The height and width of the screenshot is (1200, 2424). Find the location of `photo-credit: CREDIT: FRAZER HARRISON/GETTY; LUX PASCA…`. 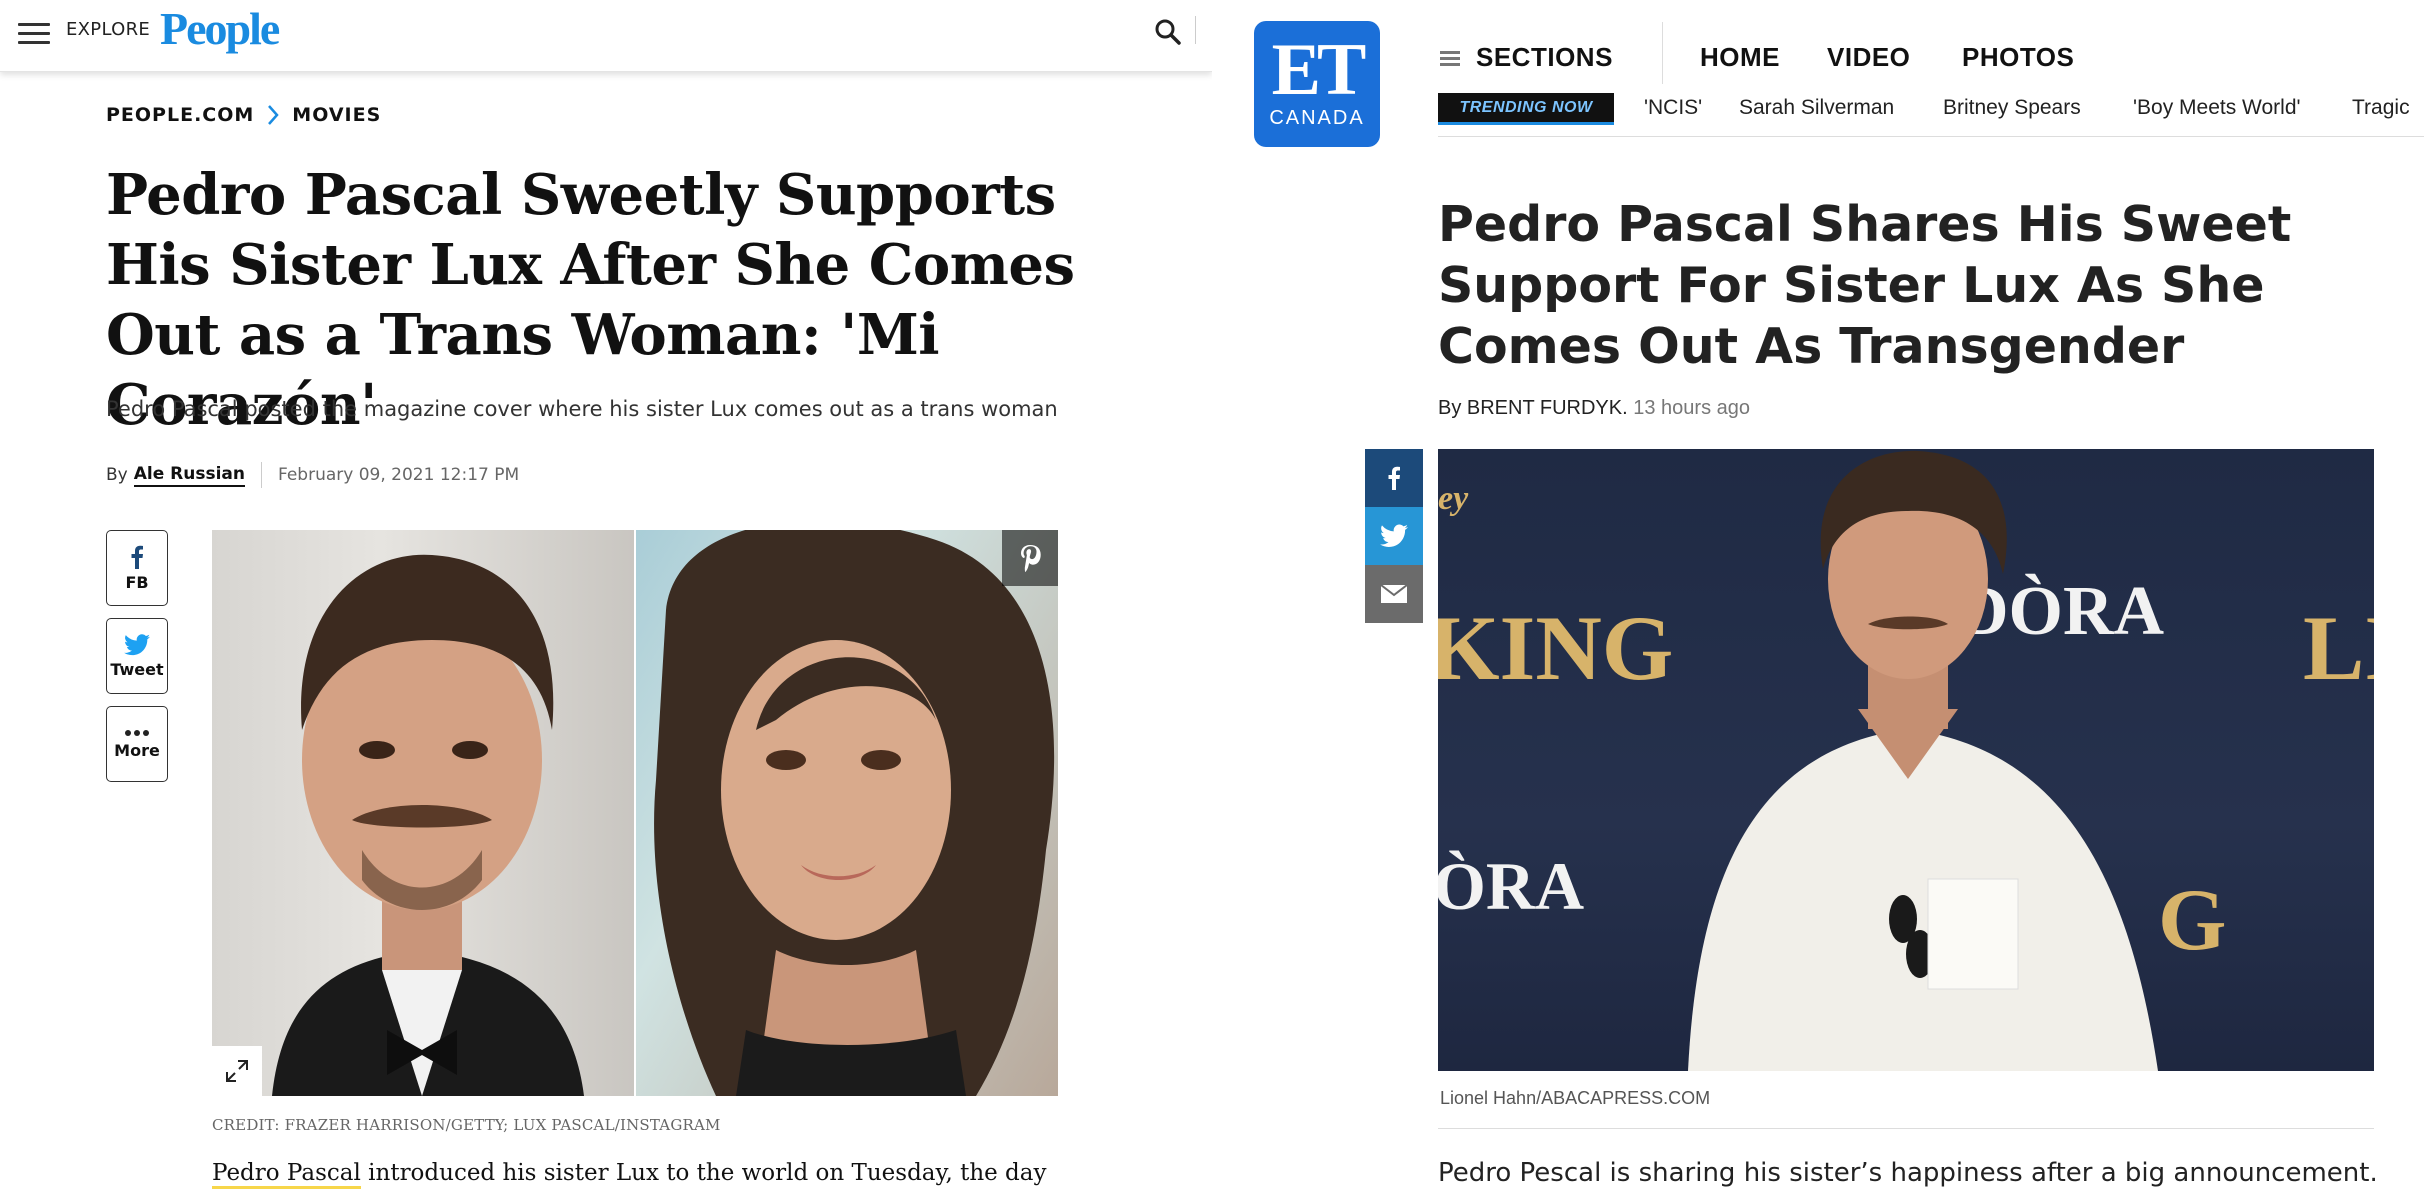

photo-credit: CREDIT: FRAZER HARRISON/GETTY; LUX PASCA… is located at coordinates (466, 1125).